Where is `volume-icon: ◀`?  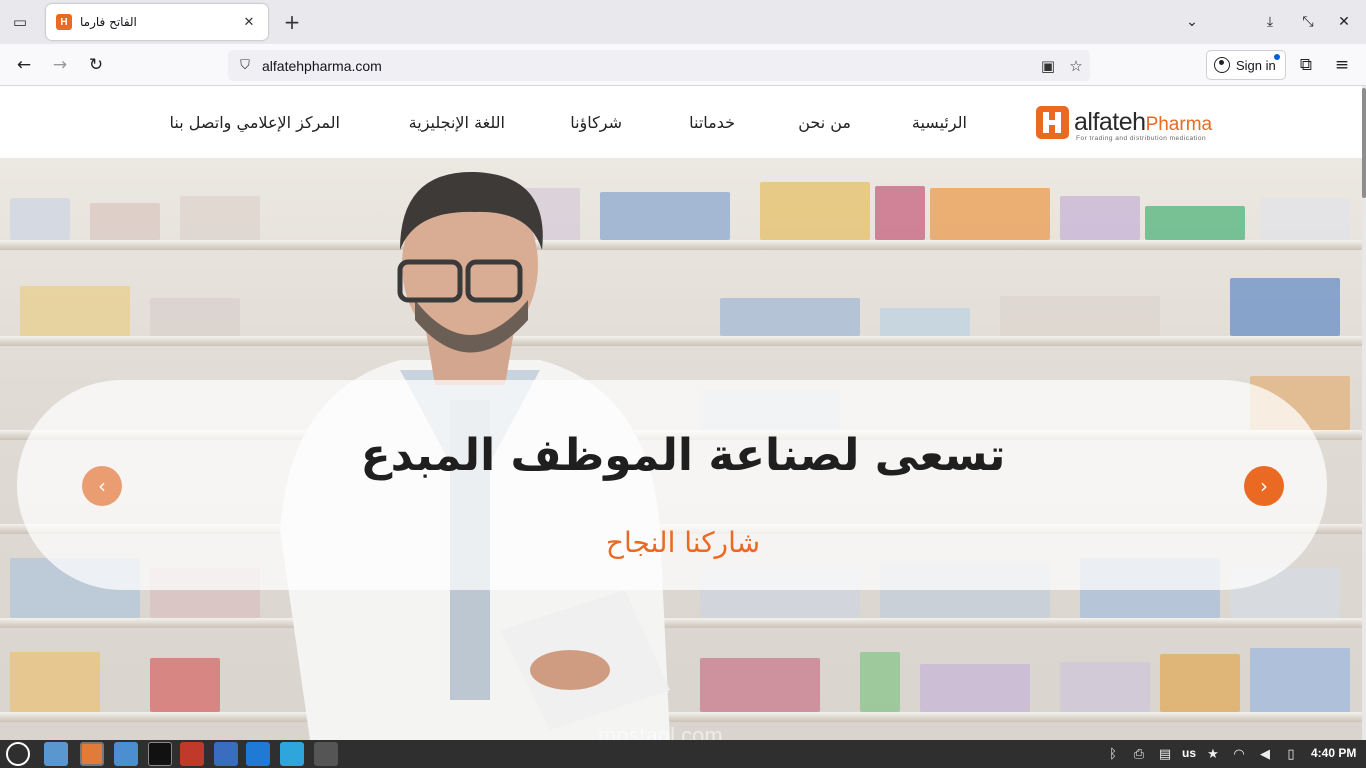 volume-icon: ◀ is located at coordinates (1265, 754).